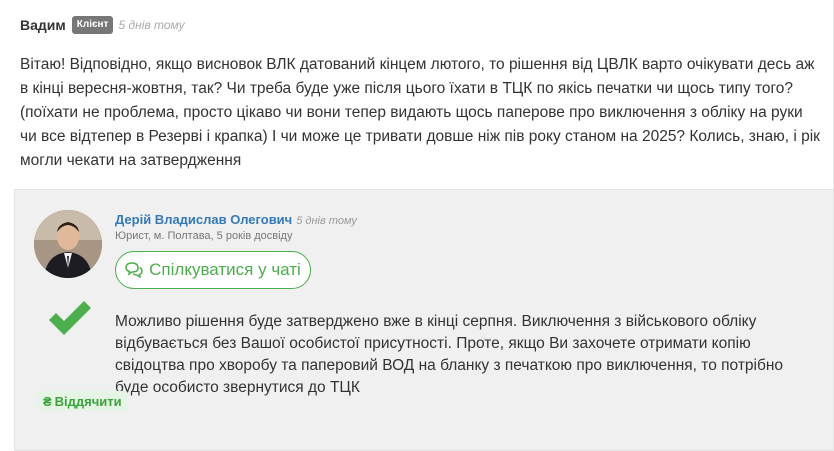 The height and width of the screenshot is (451, 834). I want to click on chat-button: Спілкуватися у чаті, so click(213, 270).